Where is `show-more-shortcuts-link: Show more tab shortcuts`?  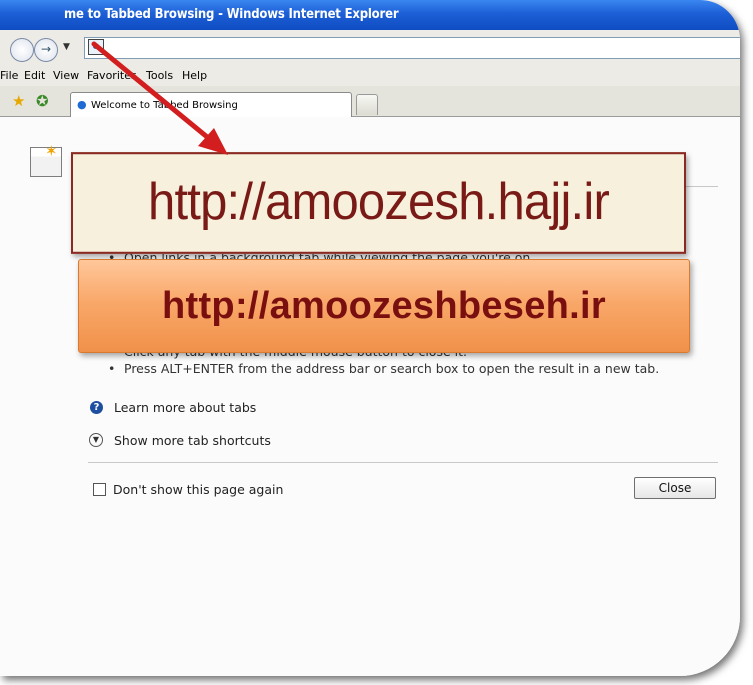 show-more-shortcuts-link: Show more tab shortcuts is located at coordinates (192, 440).